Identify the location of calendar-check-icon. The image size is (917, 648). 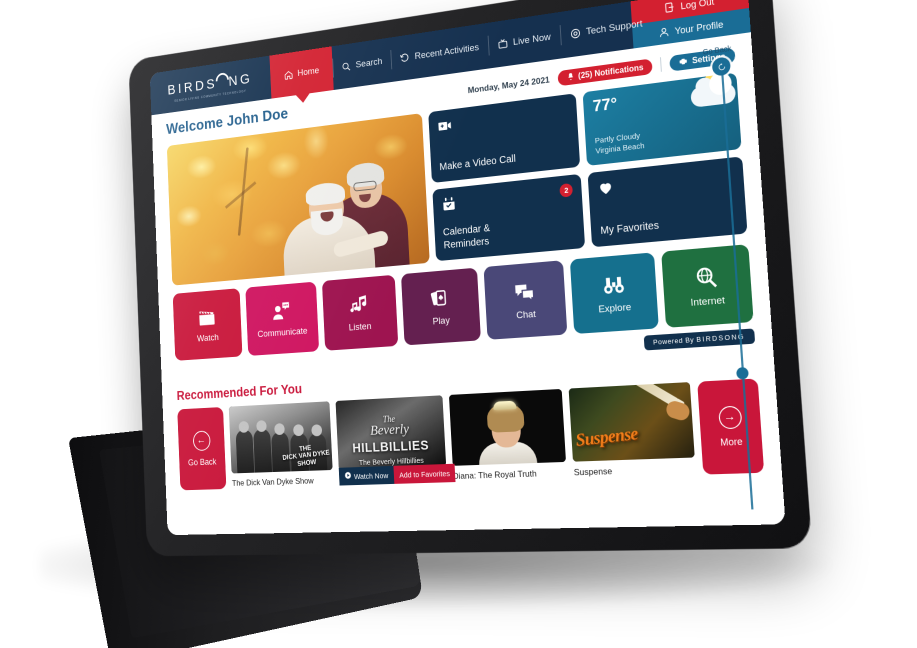
(449, 203).